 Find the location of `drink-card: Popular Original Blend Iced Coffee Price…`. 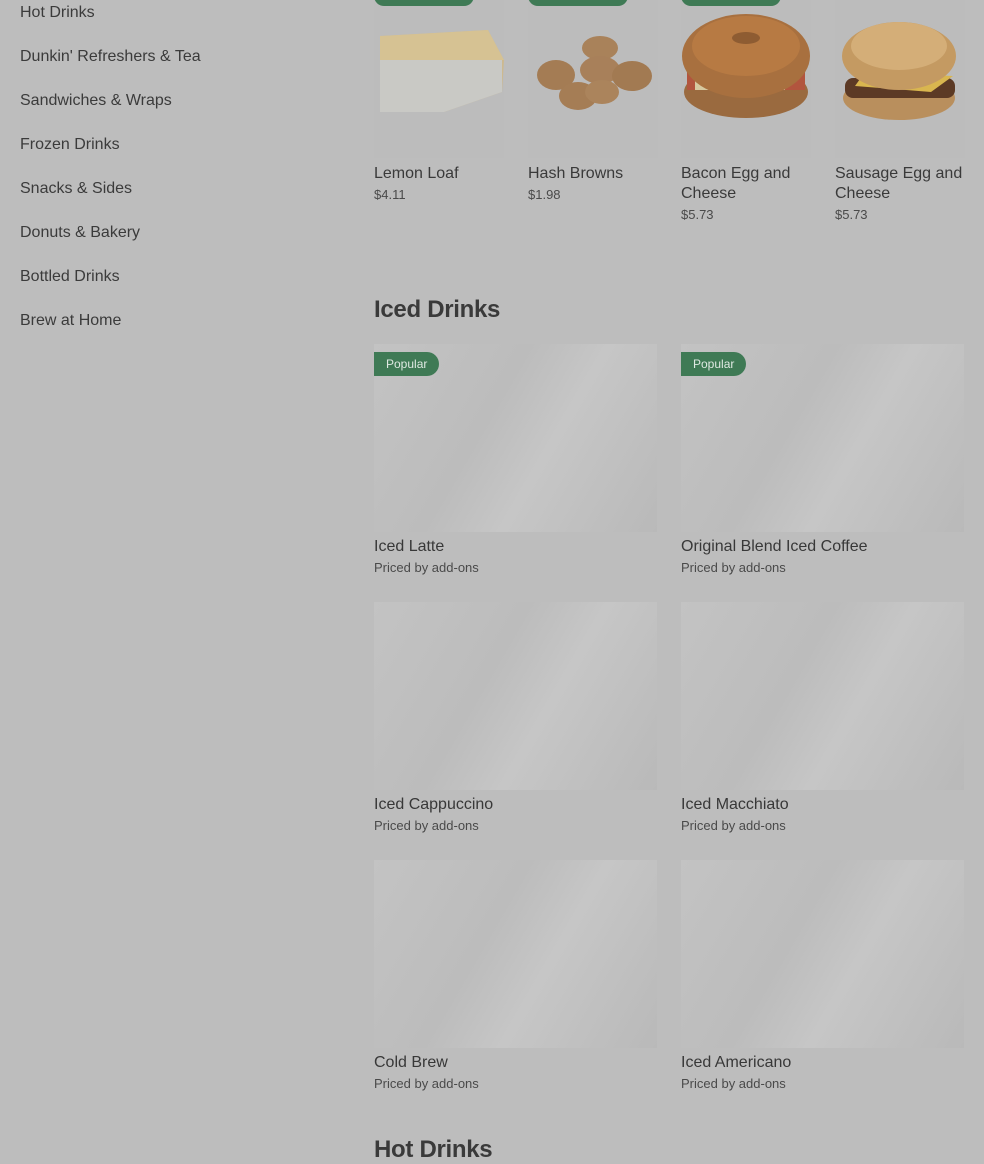

drink-card: Popular Original Blend Iced Coffee Price… is located at coordinates (822, 459).